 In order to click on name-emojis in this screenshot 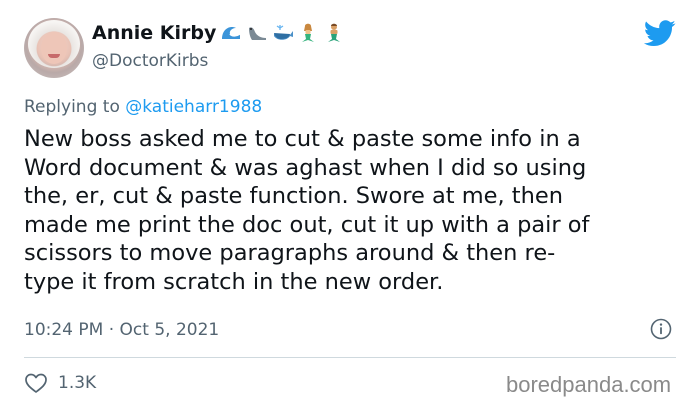, I will do `click(283, 33)`.